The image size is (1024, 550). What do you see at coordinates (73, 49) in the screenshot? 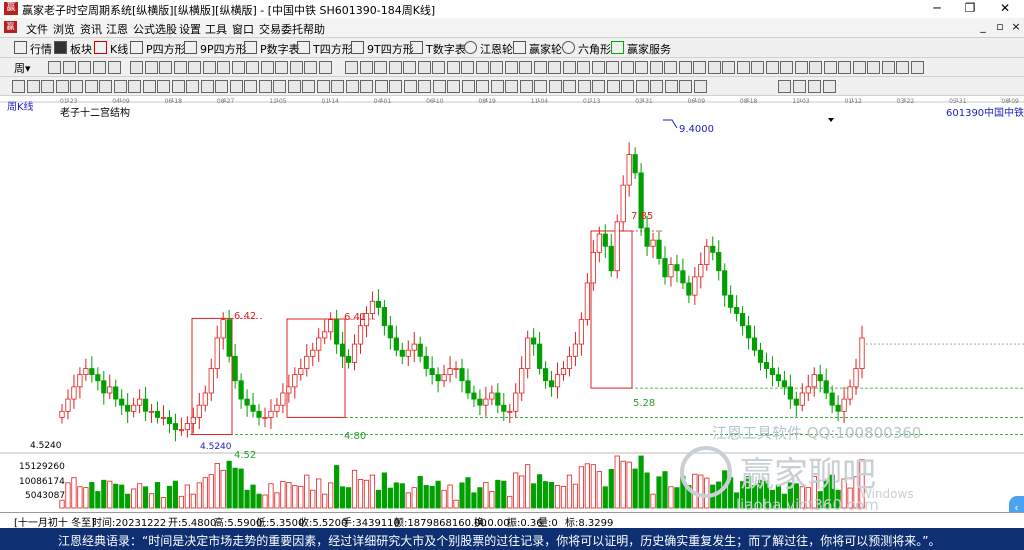
I see `toolbar-sector-button: 板块` at bounding box center [73, 49].